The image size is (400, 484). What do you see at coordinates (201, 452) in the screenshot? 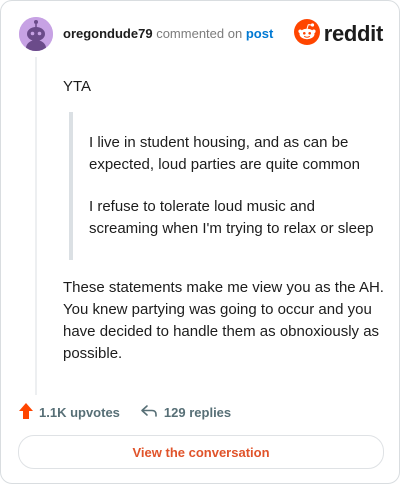
I see `view-conversation-button: View the conversation` at bounding box center [201, 452].